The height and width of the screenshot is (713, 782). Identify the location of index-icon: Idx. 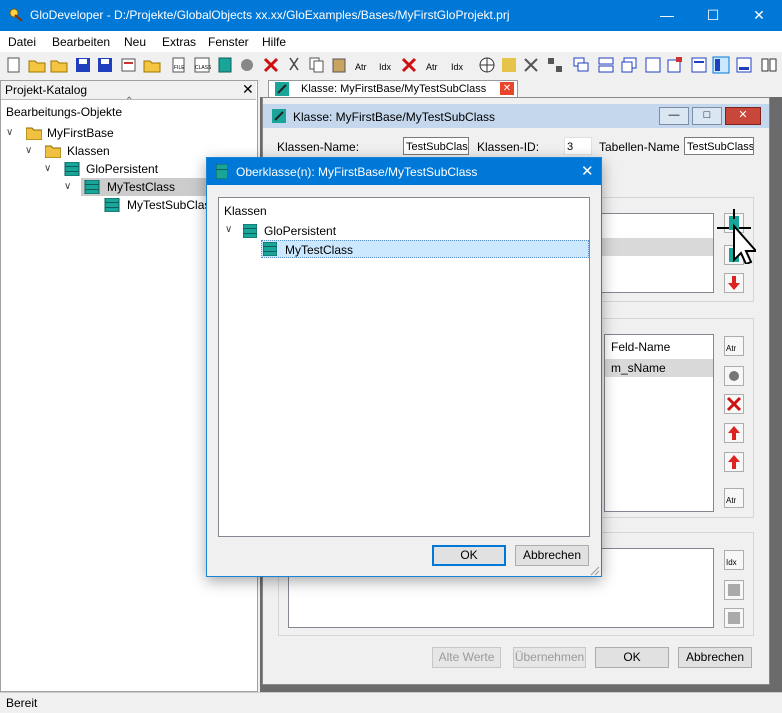
(387, 65).